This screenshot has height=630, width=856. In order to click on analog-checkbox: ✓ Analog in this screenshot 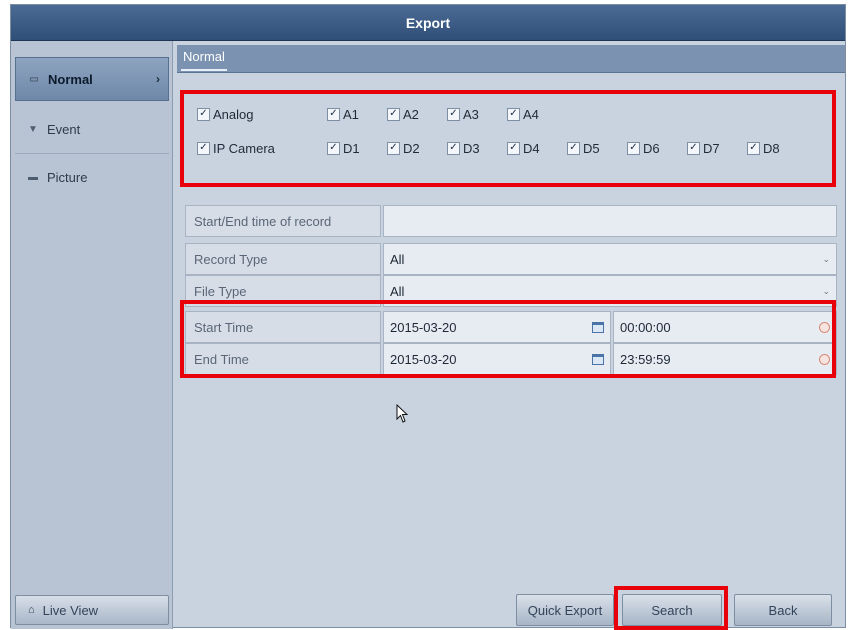, I will do `click(225, 114)`.